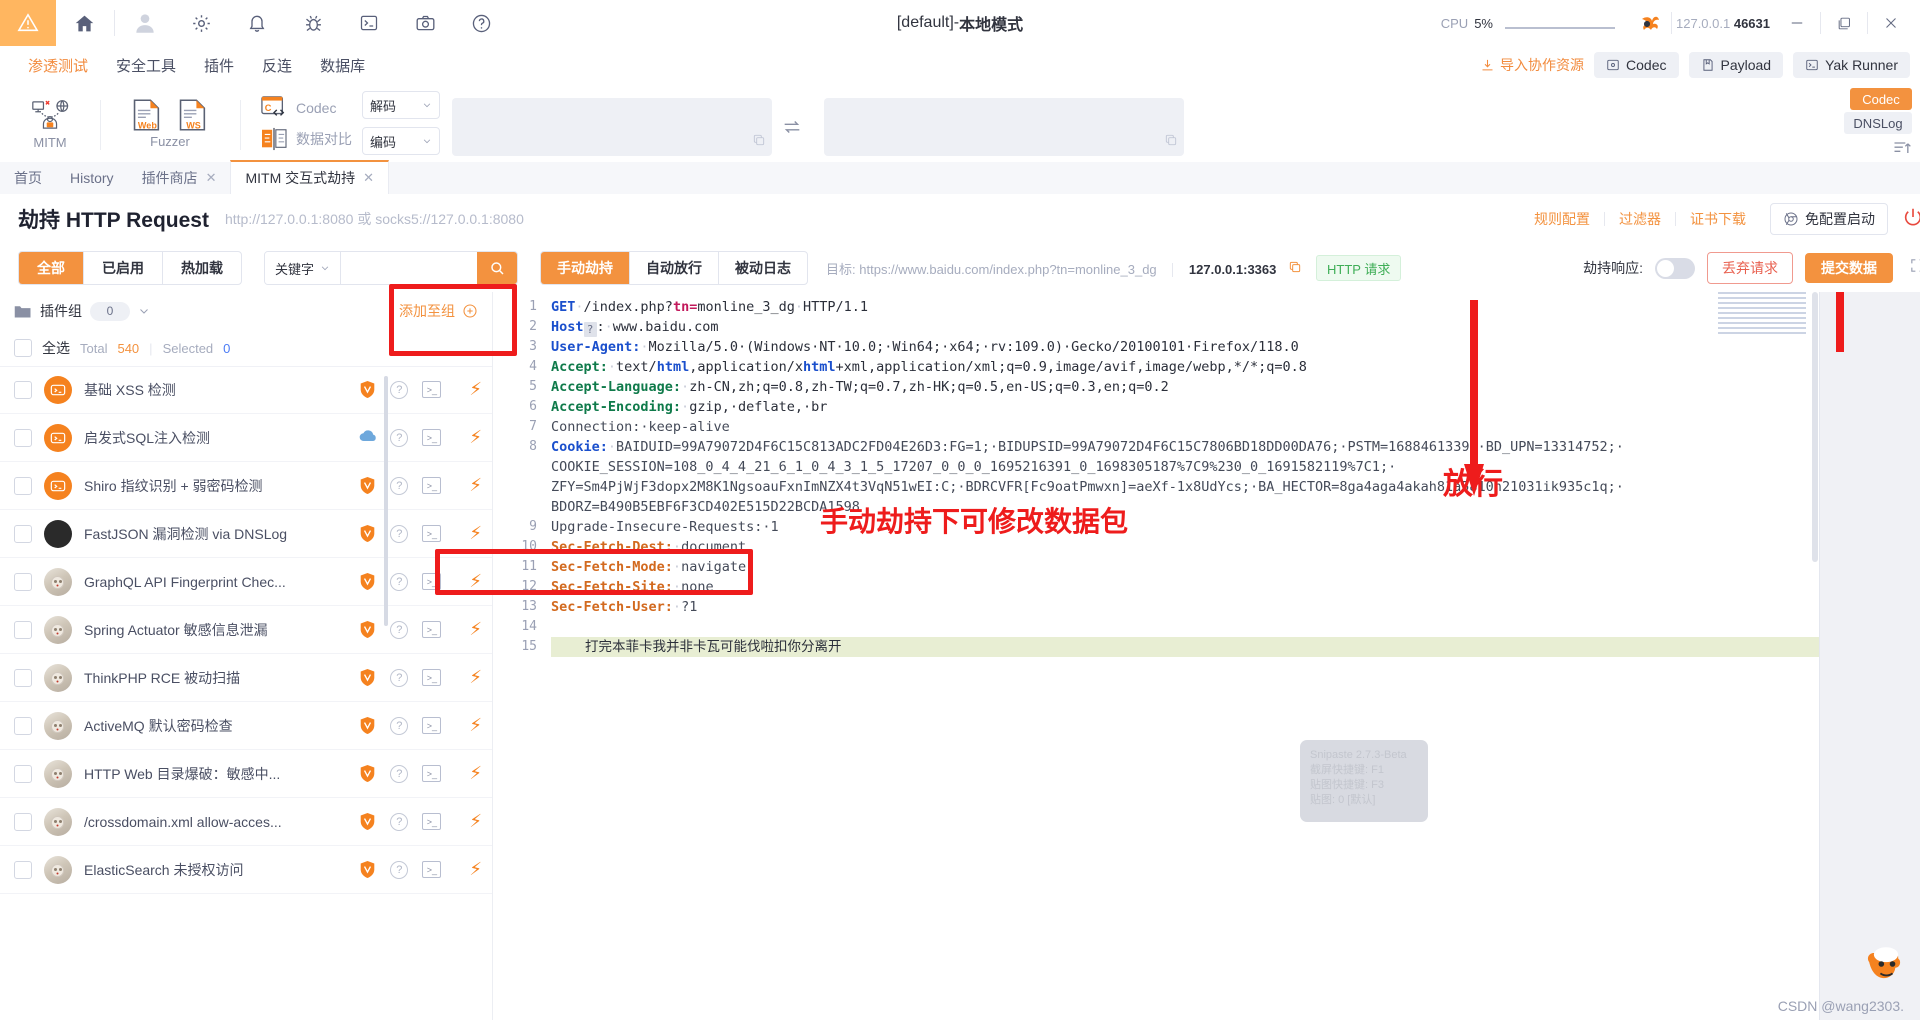 Image resolution: width=1920 pixels, height=1020 pixels. Describe the element at coordinates (1815, 427) in the screenshot. I see `editor-scrollbar` at that location.